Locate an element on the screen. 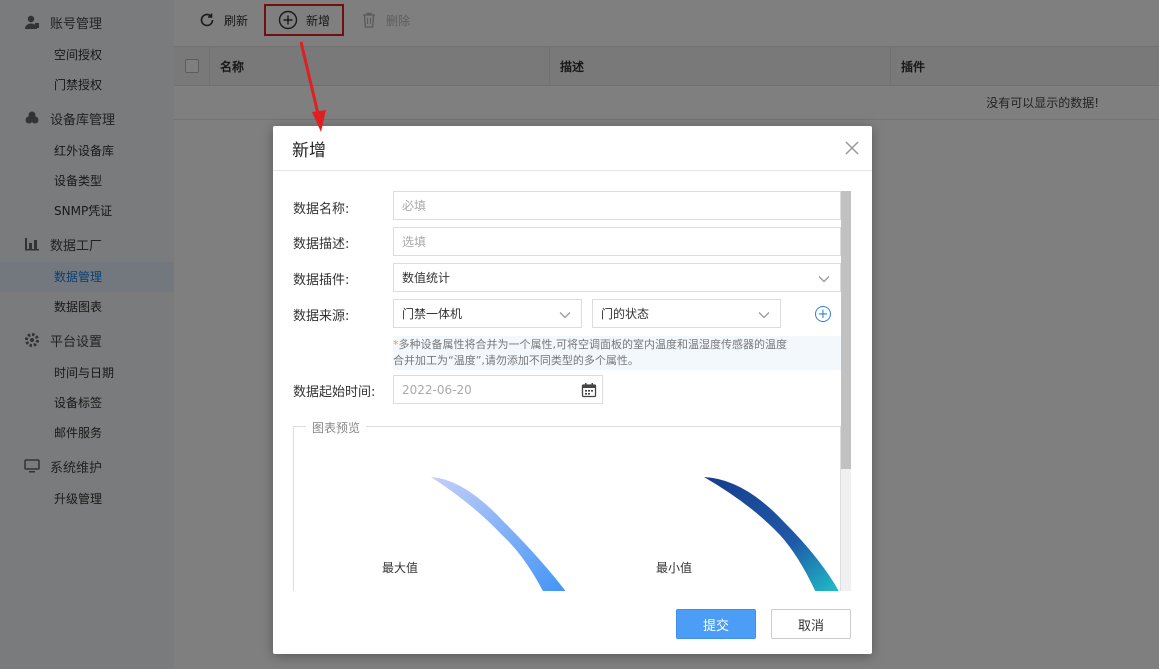 The height and width of the screenshot is (669, 1159). source-attr-select: 门的状态 is located at coordinates (686, 313).